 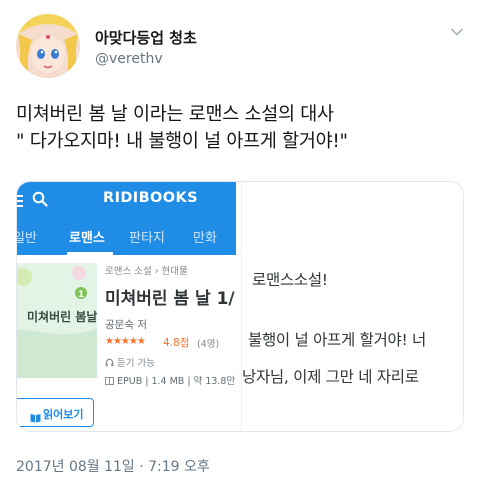 What do you see at coordinates (147, 238) in the screenshot?
I see `tab-fantasy: 판타지` at bounding box center [147, 238].